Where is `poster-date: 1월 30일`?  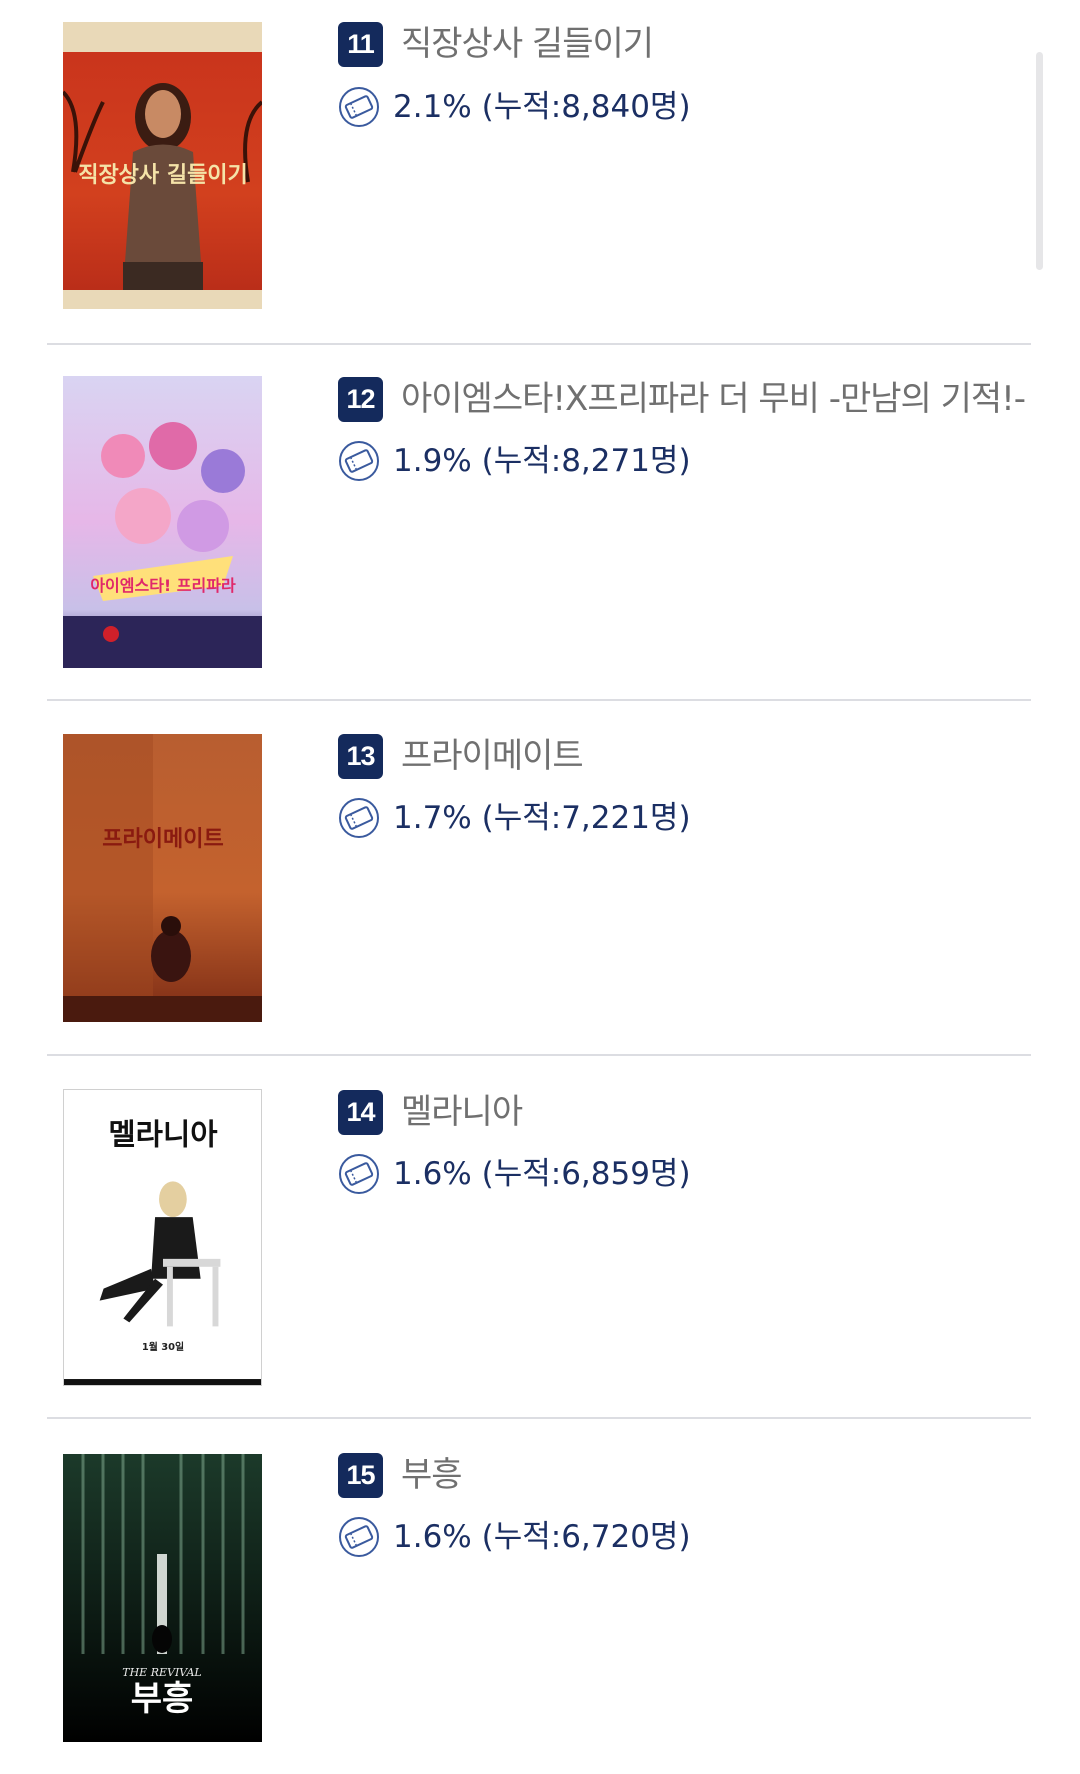
poster-date: 1월 30일 is located at coordinates (163, 1346).